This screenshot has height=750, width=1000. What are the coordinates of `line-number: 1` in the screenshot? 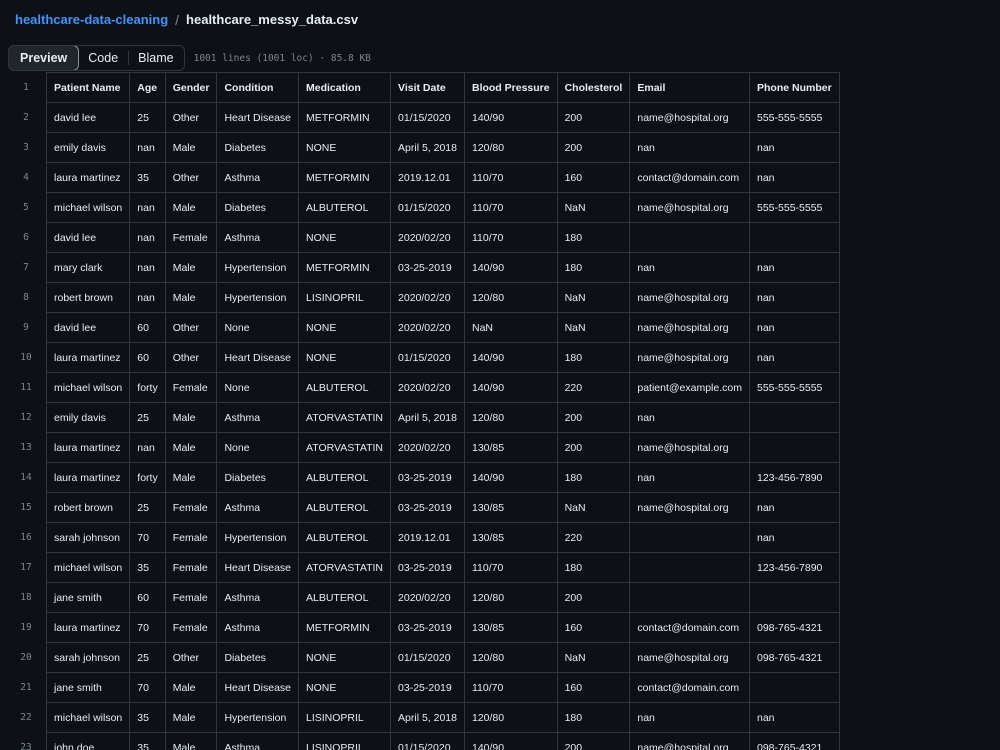 It's located at (23, 88).